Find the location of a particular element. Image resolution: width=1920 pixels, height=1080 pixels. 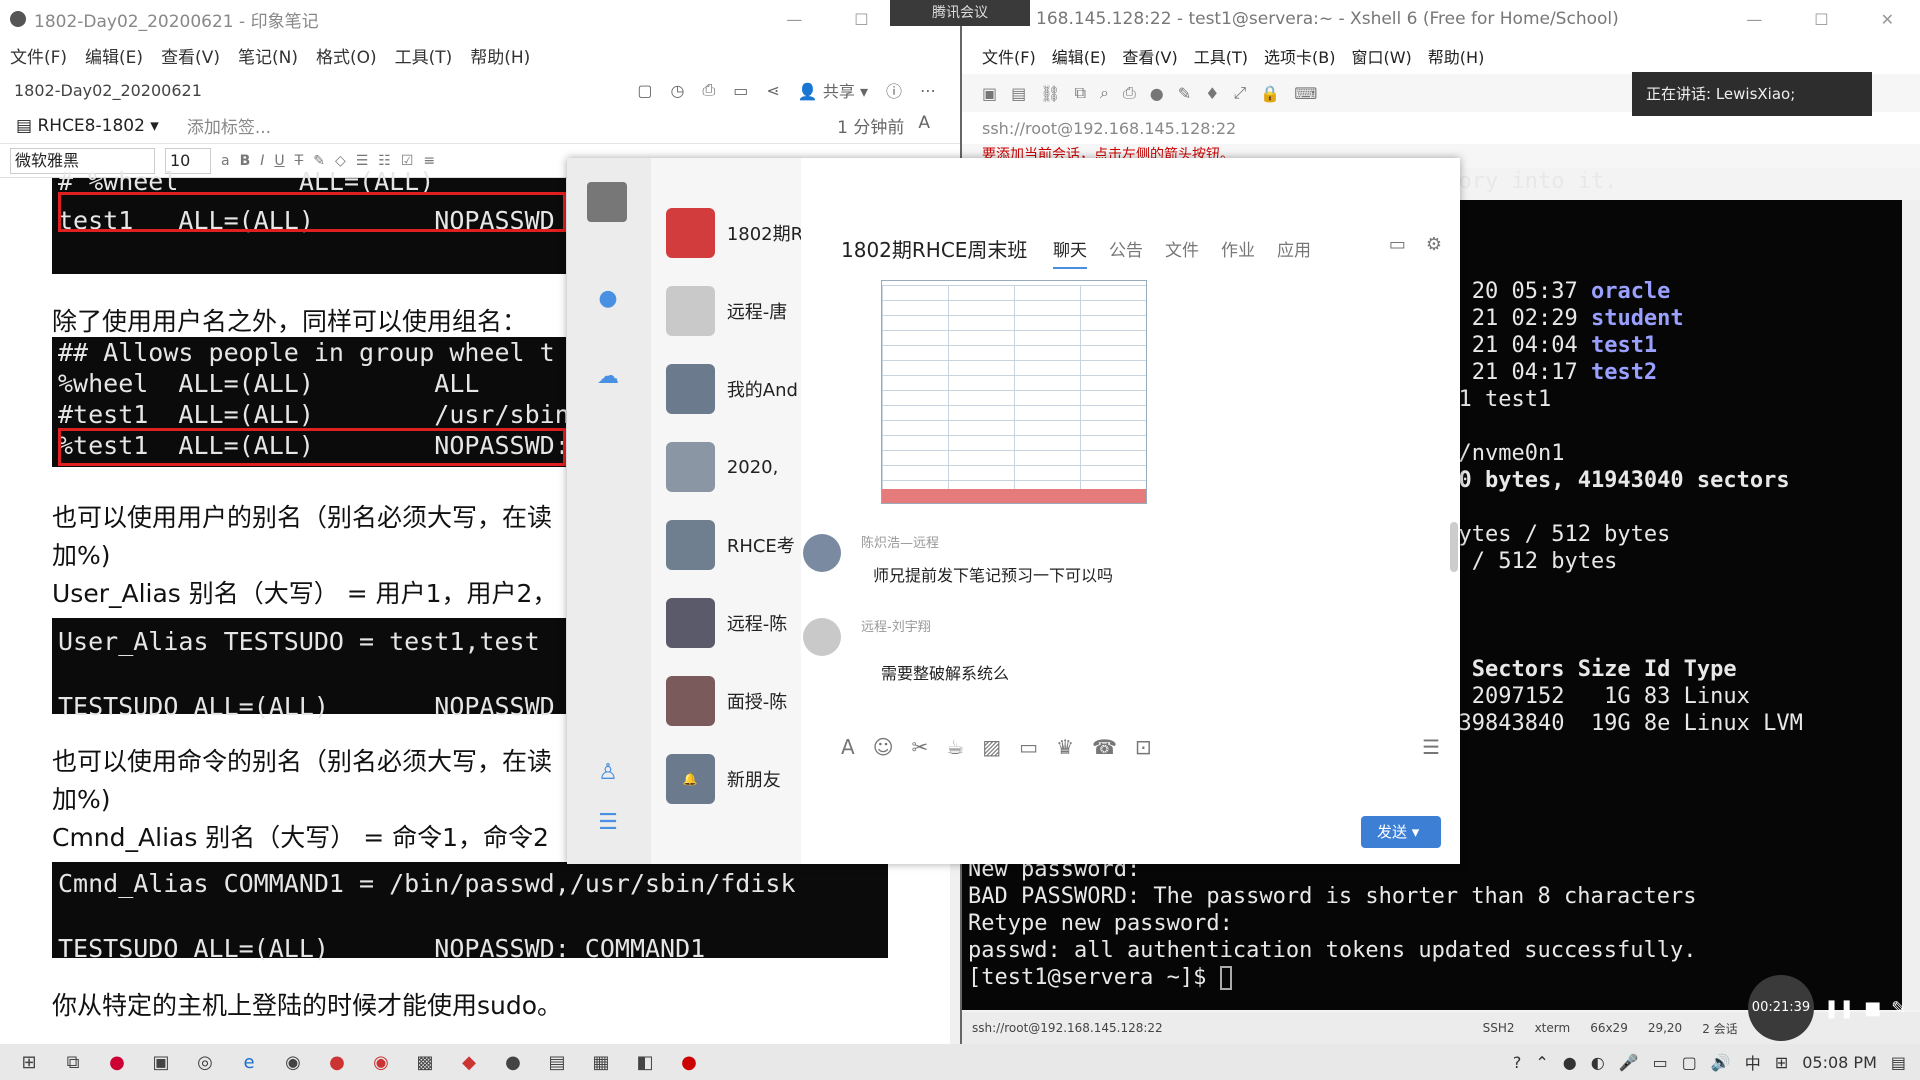

chat-bubble-icon: ● is located at coordinates (608, 299).